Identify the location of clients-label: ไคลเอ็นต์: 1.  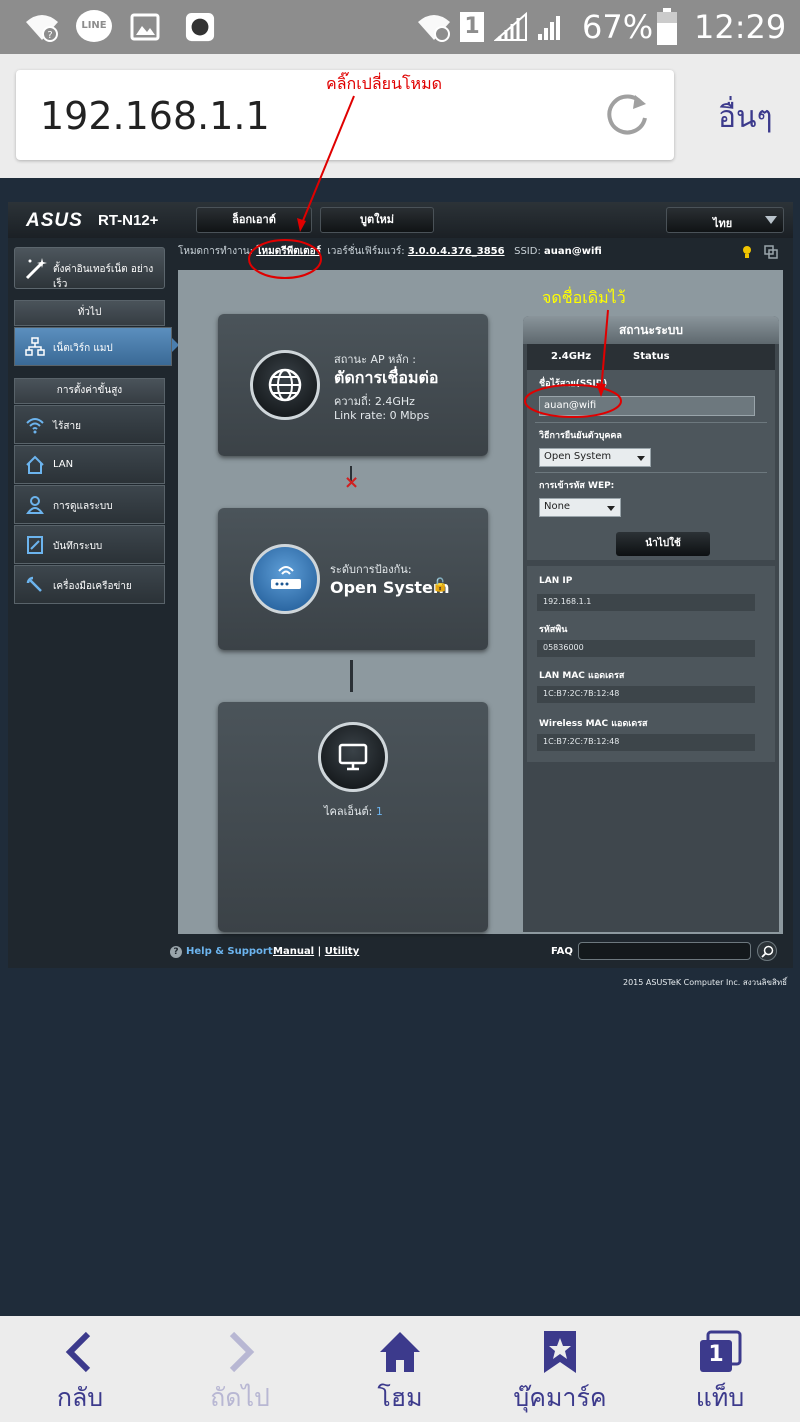
(353, 811).